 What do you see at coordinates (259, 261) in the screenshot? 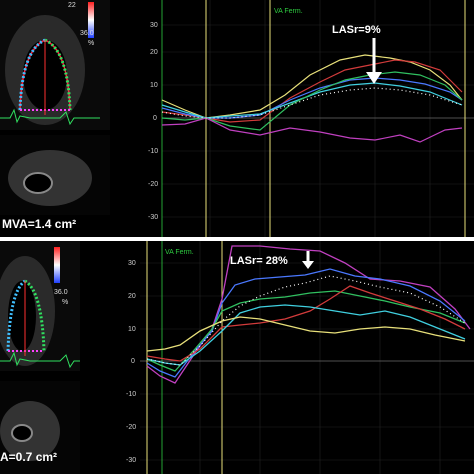
I see `bottom-lasr-label: LASr= 28%` at bounding box center [259, 261].